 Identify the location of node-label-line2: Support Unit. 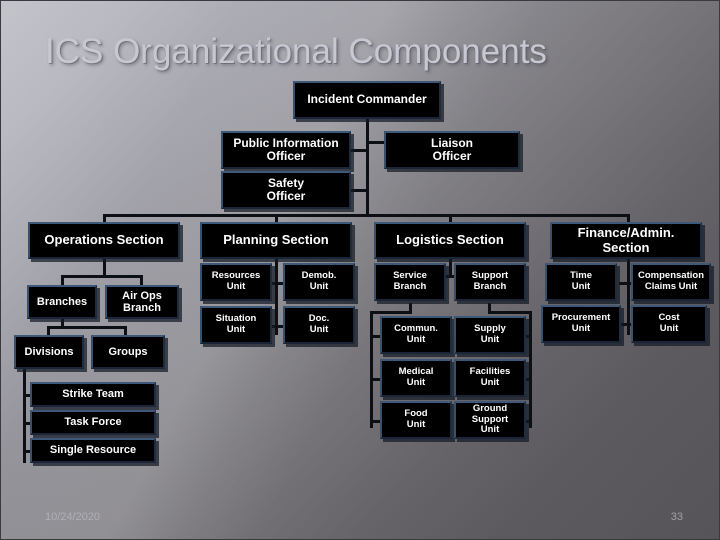
(490, 424).